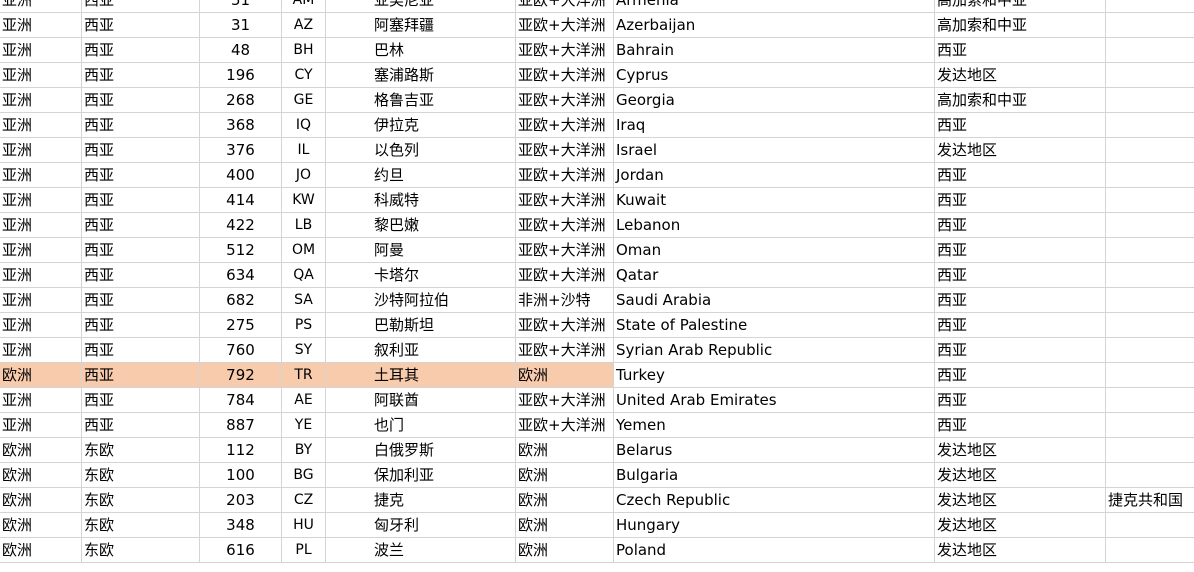 Image resolution: width=1194 pixels, height=572 pixels. What do you see at coordinates (1020, 6) in the screenshot?
I see `cell-development-region: 高加索和中亚` at bounding box center [1020, 6].